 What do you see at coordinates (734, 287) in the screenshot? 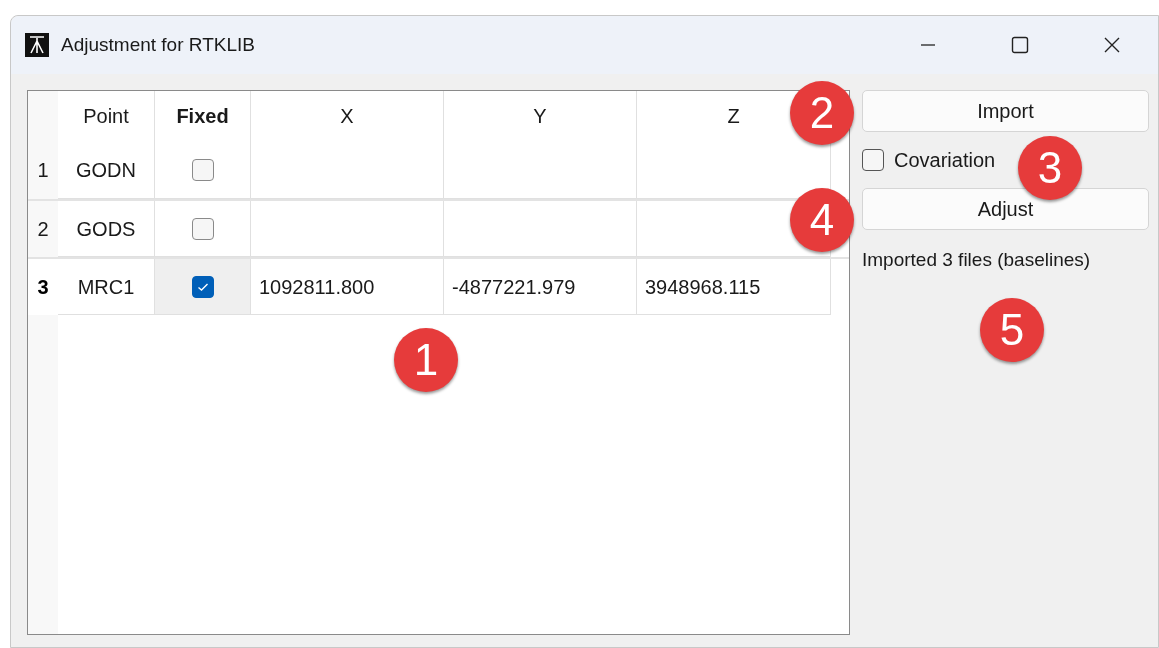
I see `table-cell: 3948968.115` at bounding box center [734, 287].